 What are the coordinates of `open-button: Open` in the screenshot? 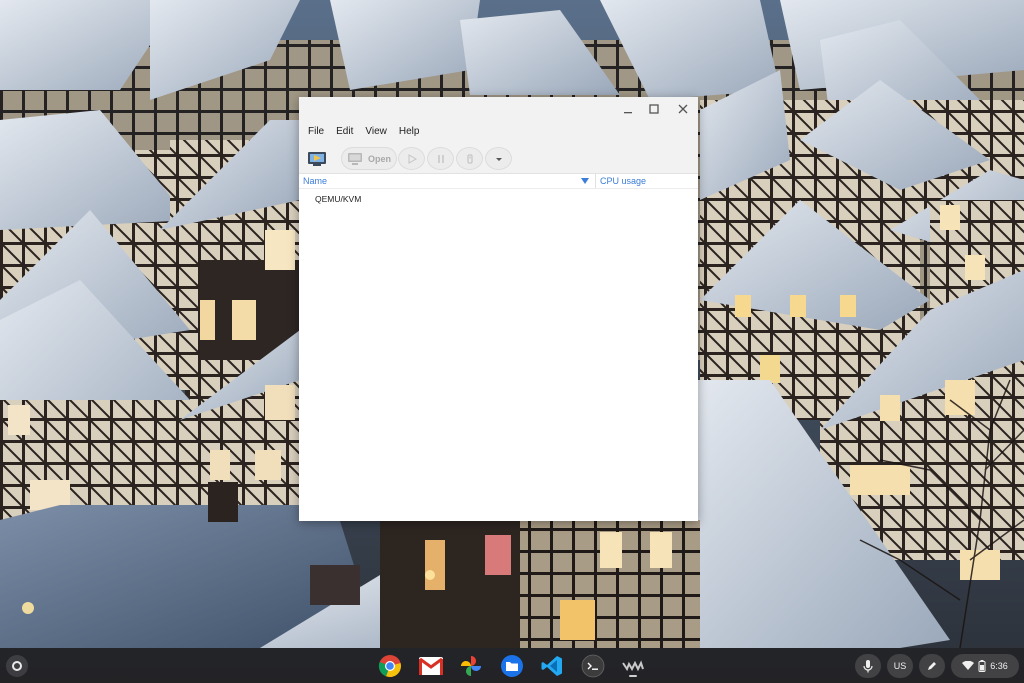 It's located at (369, 158).